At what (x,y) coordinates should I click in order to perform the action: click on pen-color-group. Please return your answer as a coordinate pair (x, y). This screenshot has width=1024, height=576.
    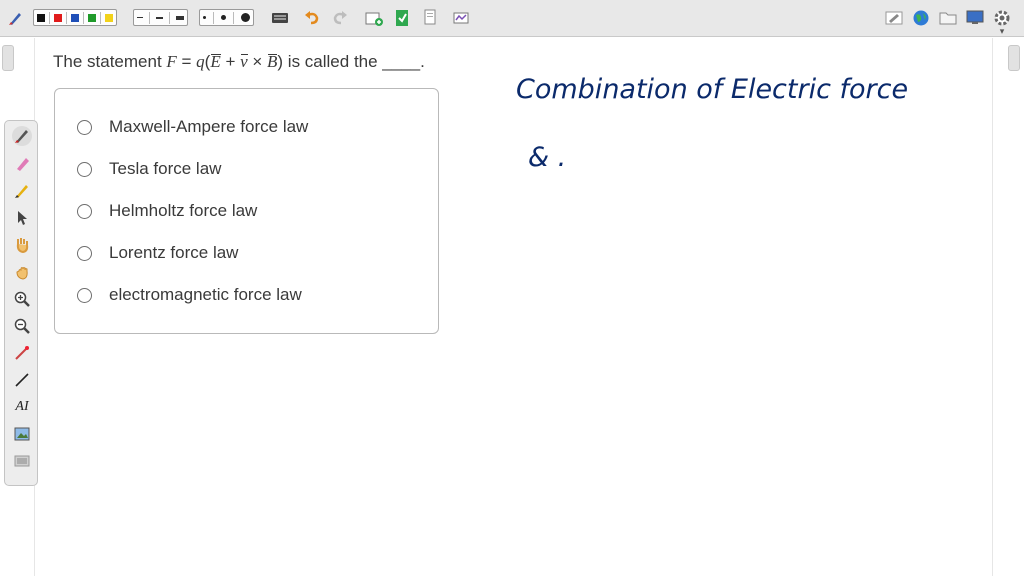
    Looking at the image, I should click on (75, 17).